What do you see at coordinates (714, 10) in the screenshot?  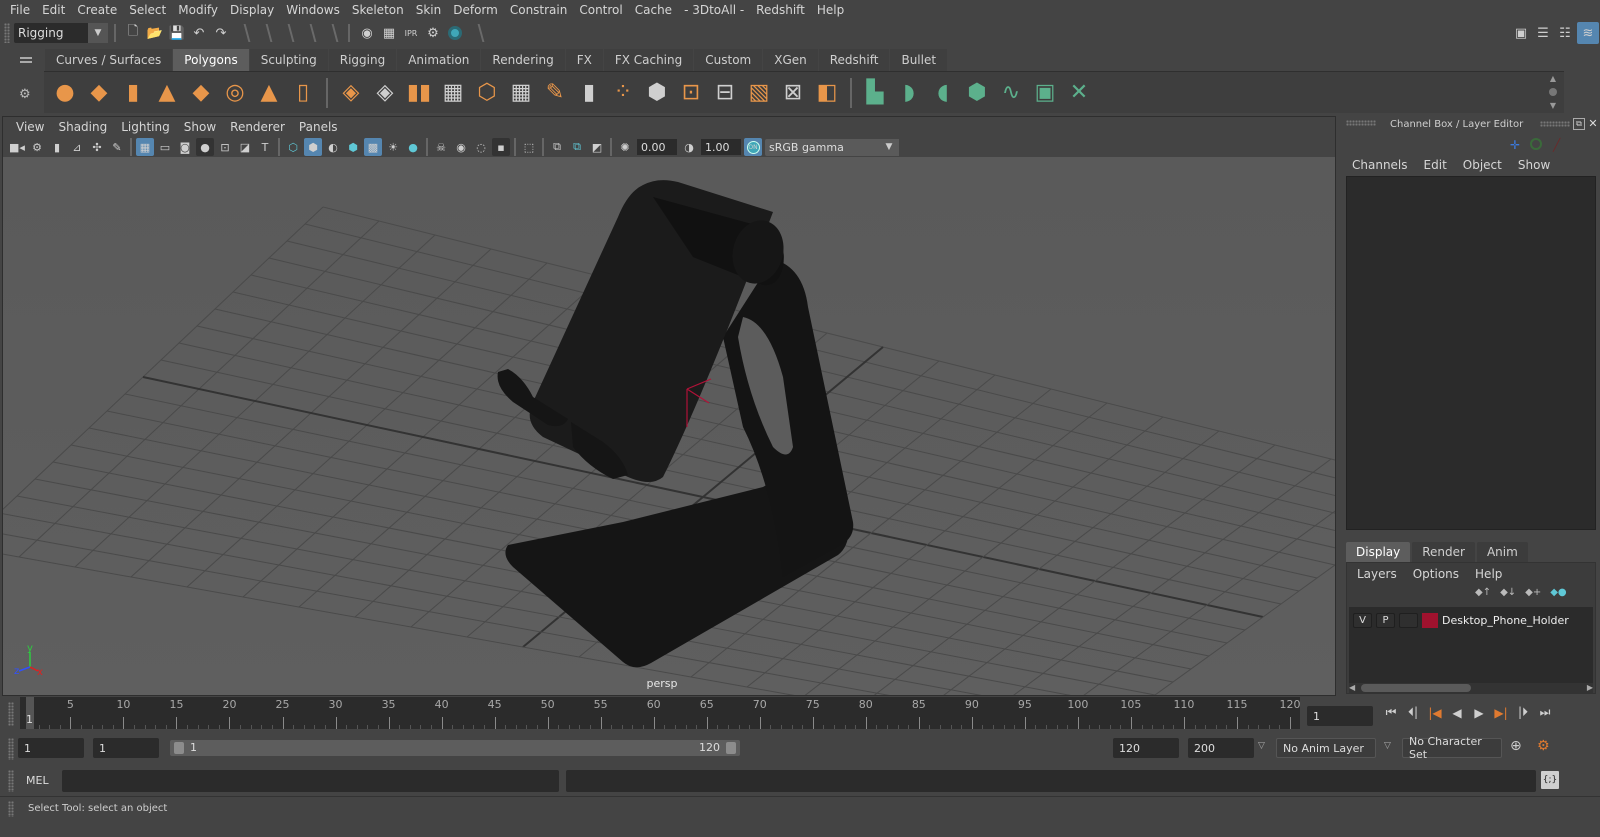 I see `menu-3dtoall: - 3DtoAll -` at bounding box center [714, 10].